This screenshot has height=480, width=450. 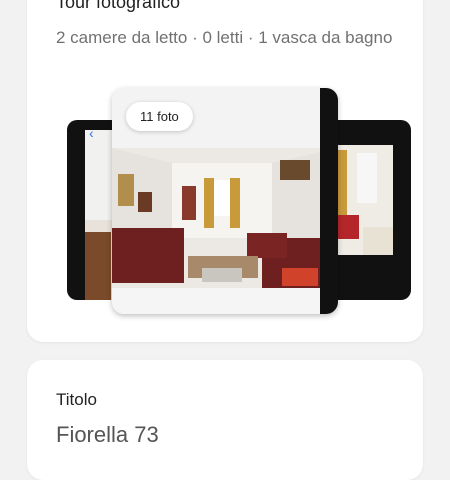 I want to click on title-label: Titolo, so click(x=76, y=399).